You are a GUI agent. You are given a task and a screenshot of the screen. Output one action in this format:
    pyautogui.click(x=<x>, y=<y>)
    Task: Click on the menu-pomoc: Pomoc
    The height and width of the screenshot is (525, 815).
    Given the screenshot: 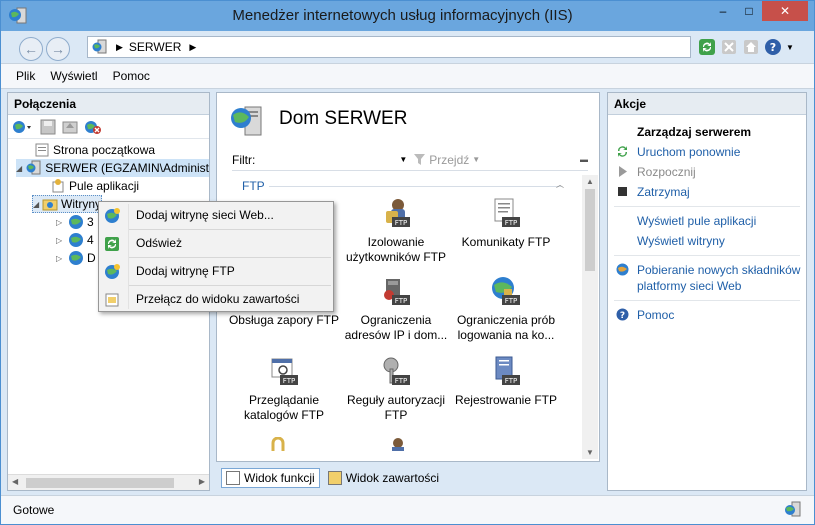 What is the action you would take?
    pyautogui.click(x=131, y=76)
    